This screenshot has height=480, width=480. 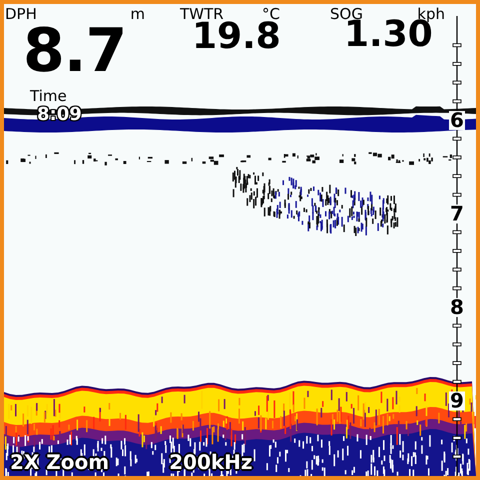 What do you see at coordinates (75, 51) in the screenshot?
I see `readout-value: 8.7` at bounding box center [75, 51].